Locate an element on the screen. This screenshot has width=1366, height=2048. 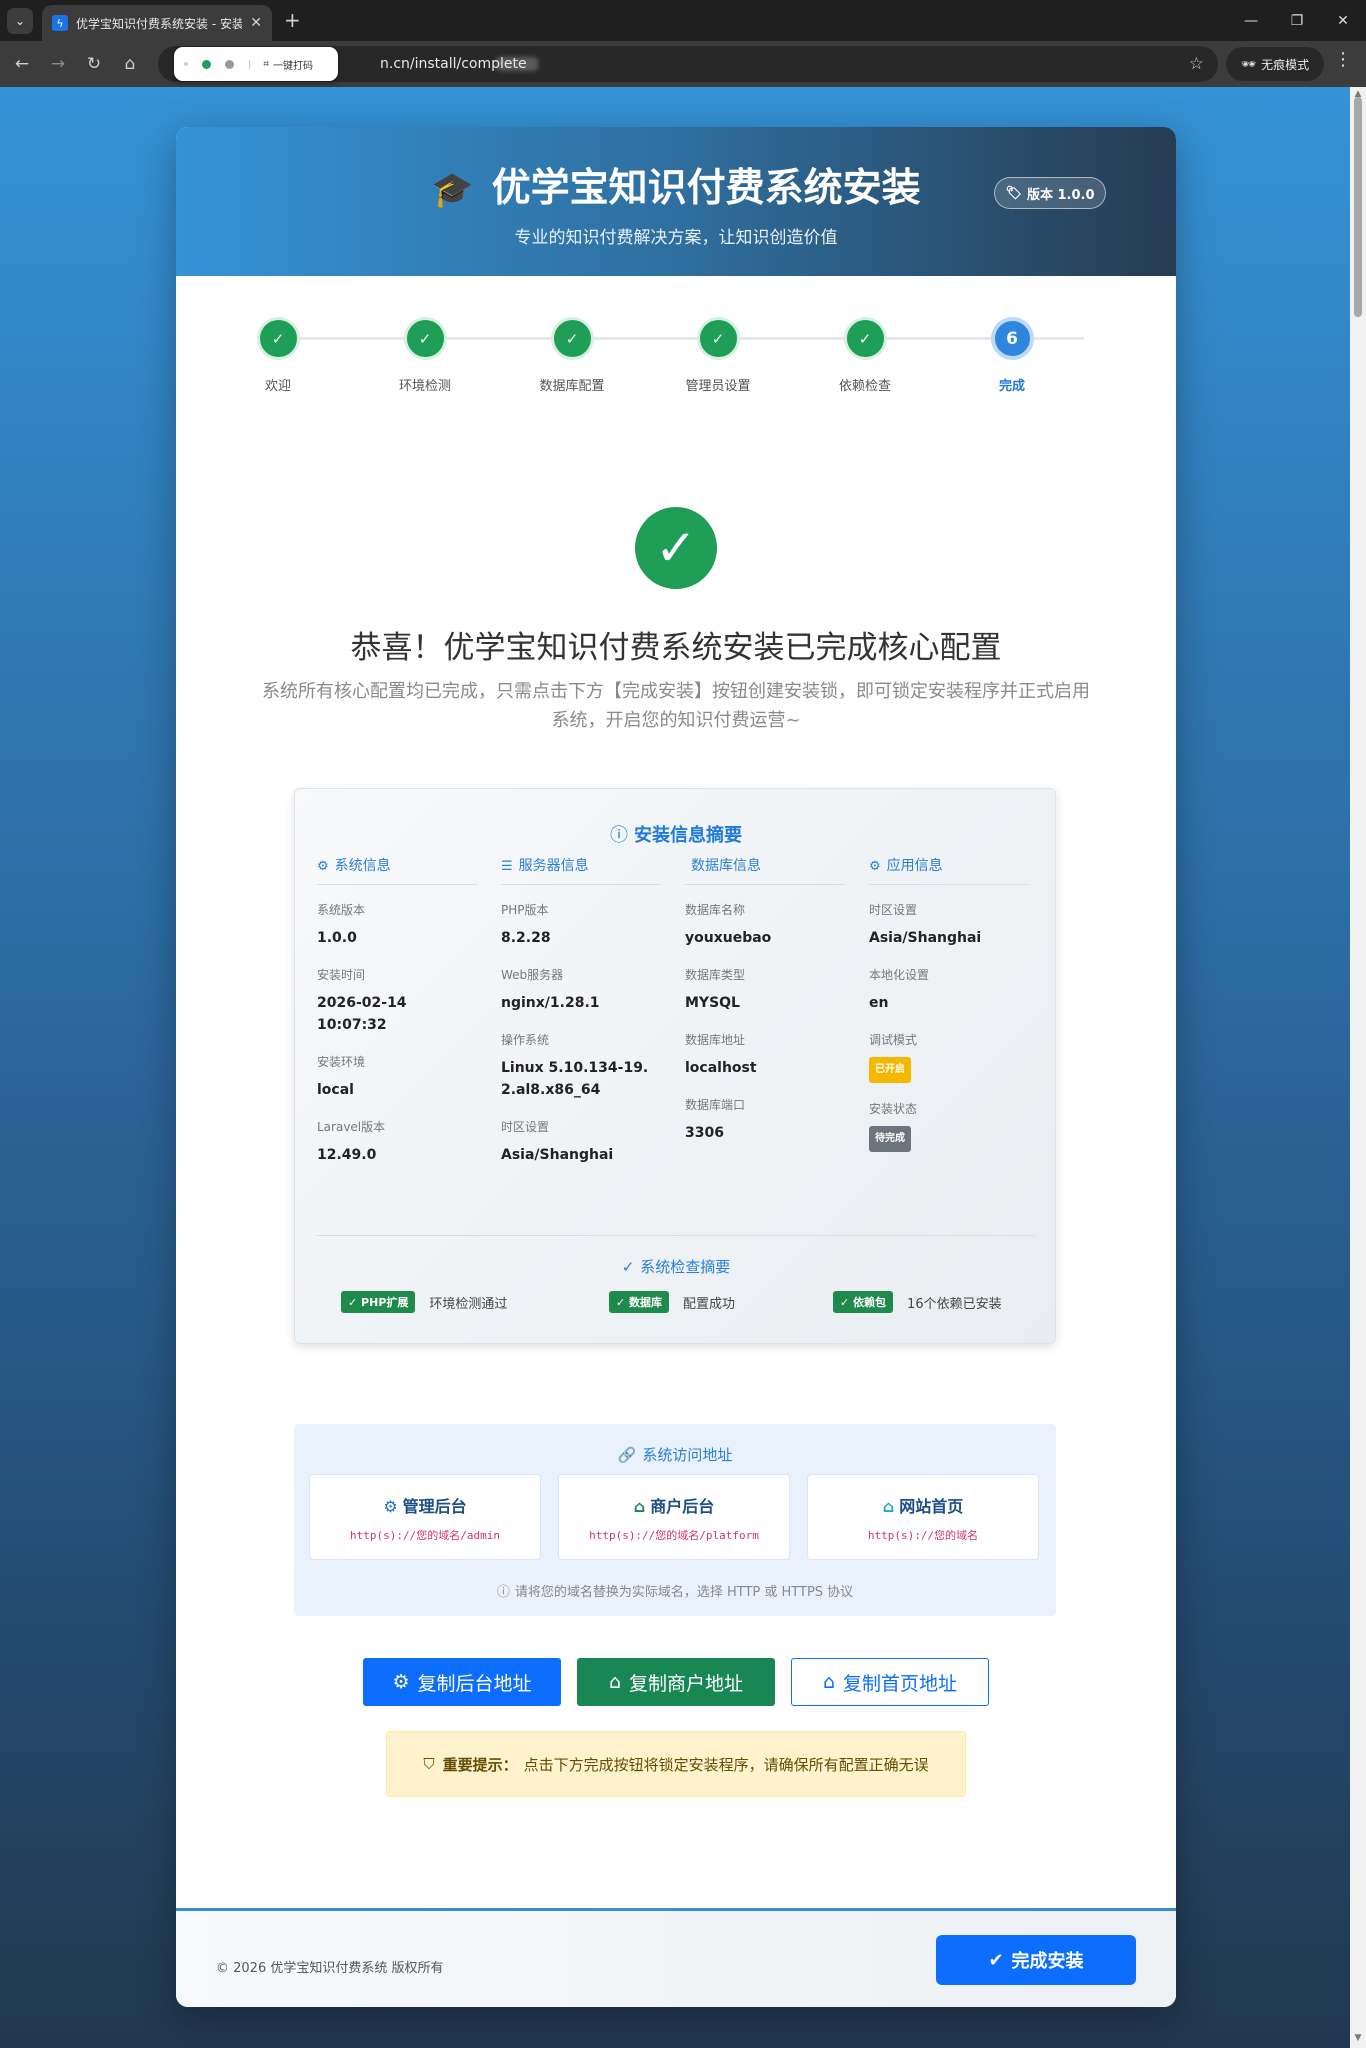
check-text: 16个依赖已安装 is located at coordinates (954, 1304).